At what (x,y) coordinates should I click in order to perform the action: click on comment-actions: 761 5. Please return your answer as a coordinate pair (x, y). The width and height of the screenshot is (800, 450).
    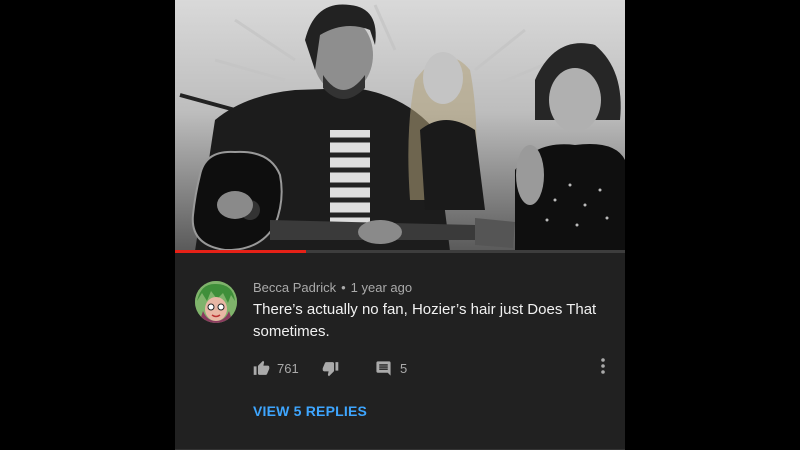
    Looking at the image, I should click on (433, 368).